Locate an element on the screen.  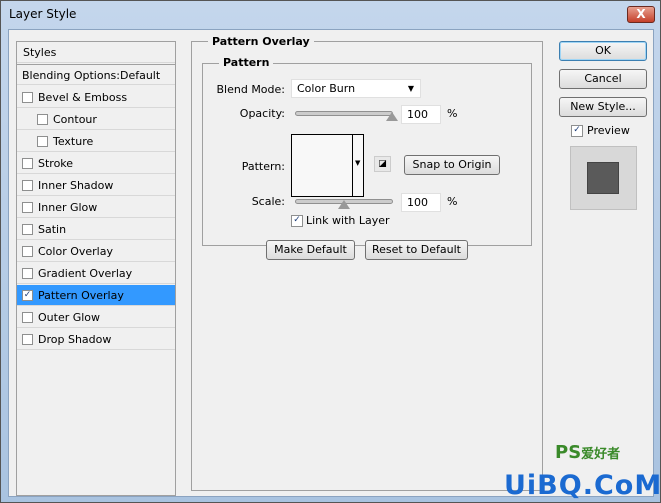
blend-mode-select: Color Burn ▼ is located at coordinates (356, 88).